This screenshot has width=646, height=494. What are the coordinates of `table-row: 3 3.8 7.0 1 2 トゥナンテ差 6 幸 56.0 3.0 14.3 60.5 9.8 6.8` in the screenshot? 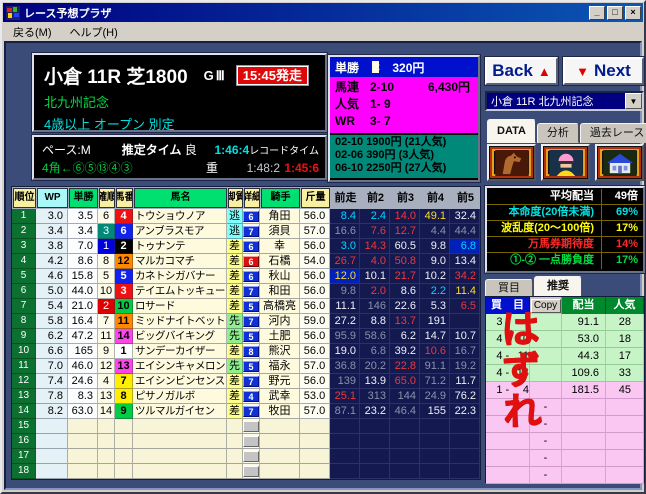 It's located at (246, 246).